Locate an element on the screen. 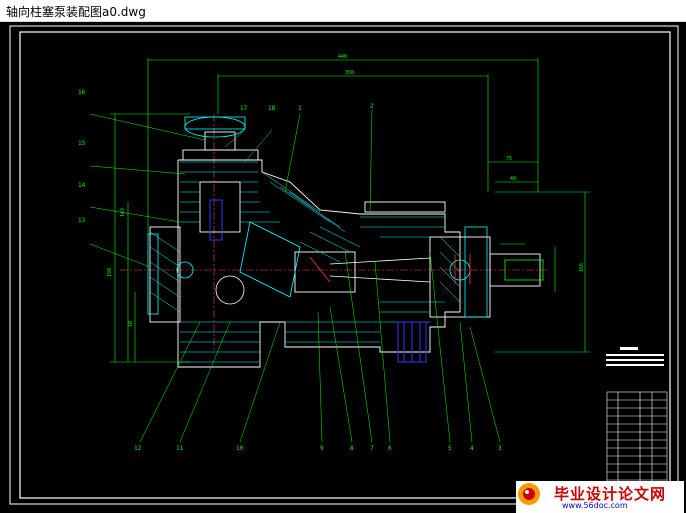  dim-18: 18 is located at coordinates (131, 324).